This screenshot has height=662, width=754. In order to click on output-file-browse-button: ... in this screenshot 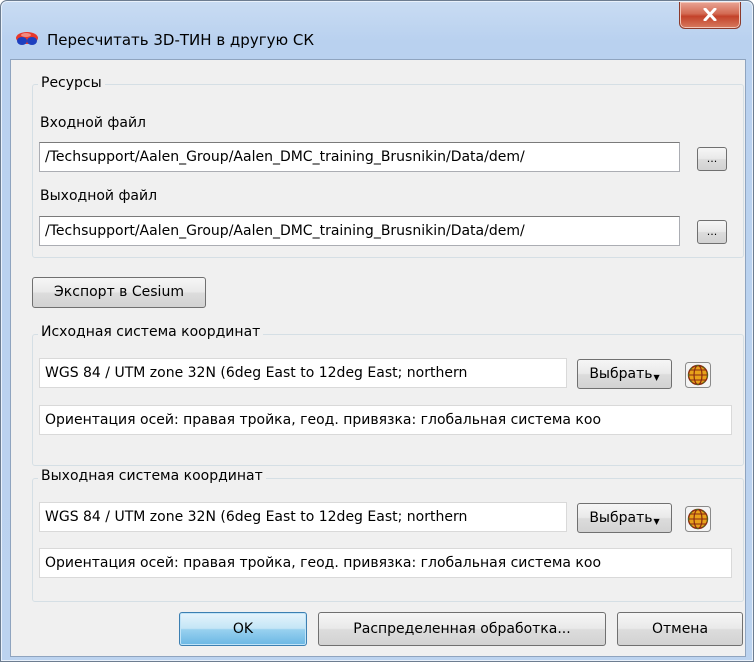, I will do `click(712, 232)`.